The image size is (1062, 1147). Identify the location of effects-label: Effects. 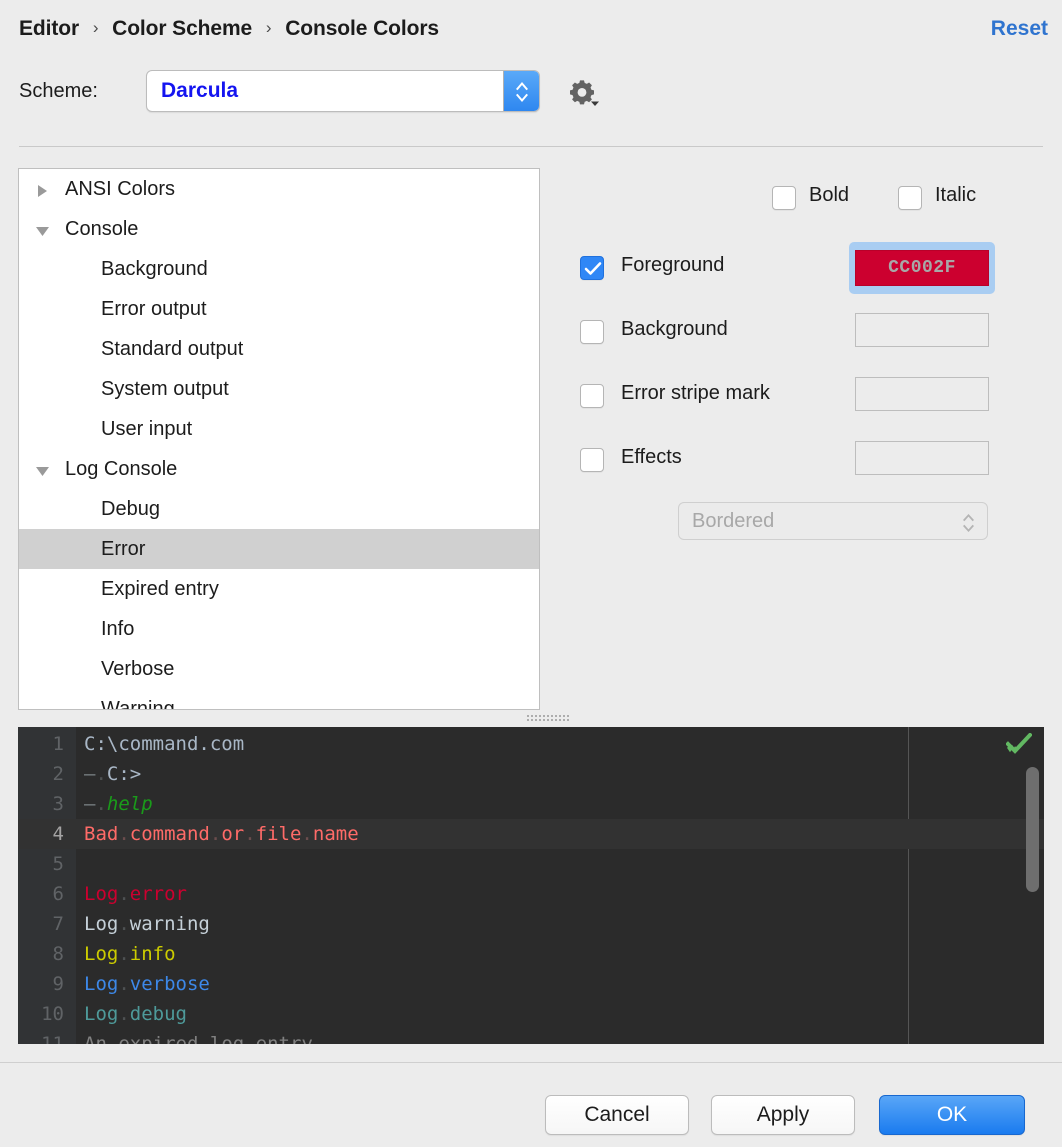
(651, 457).